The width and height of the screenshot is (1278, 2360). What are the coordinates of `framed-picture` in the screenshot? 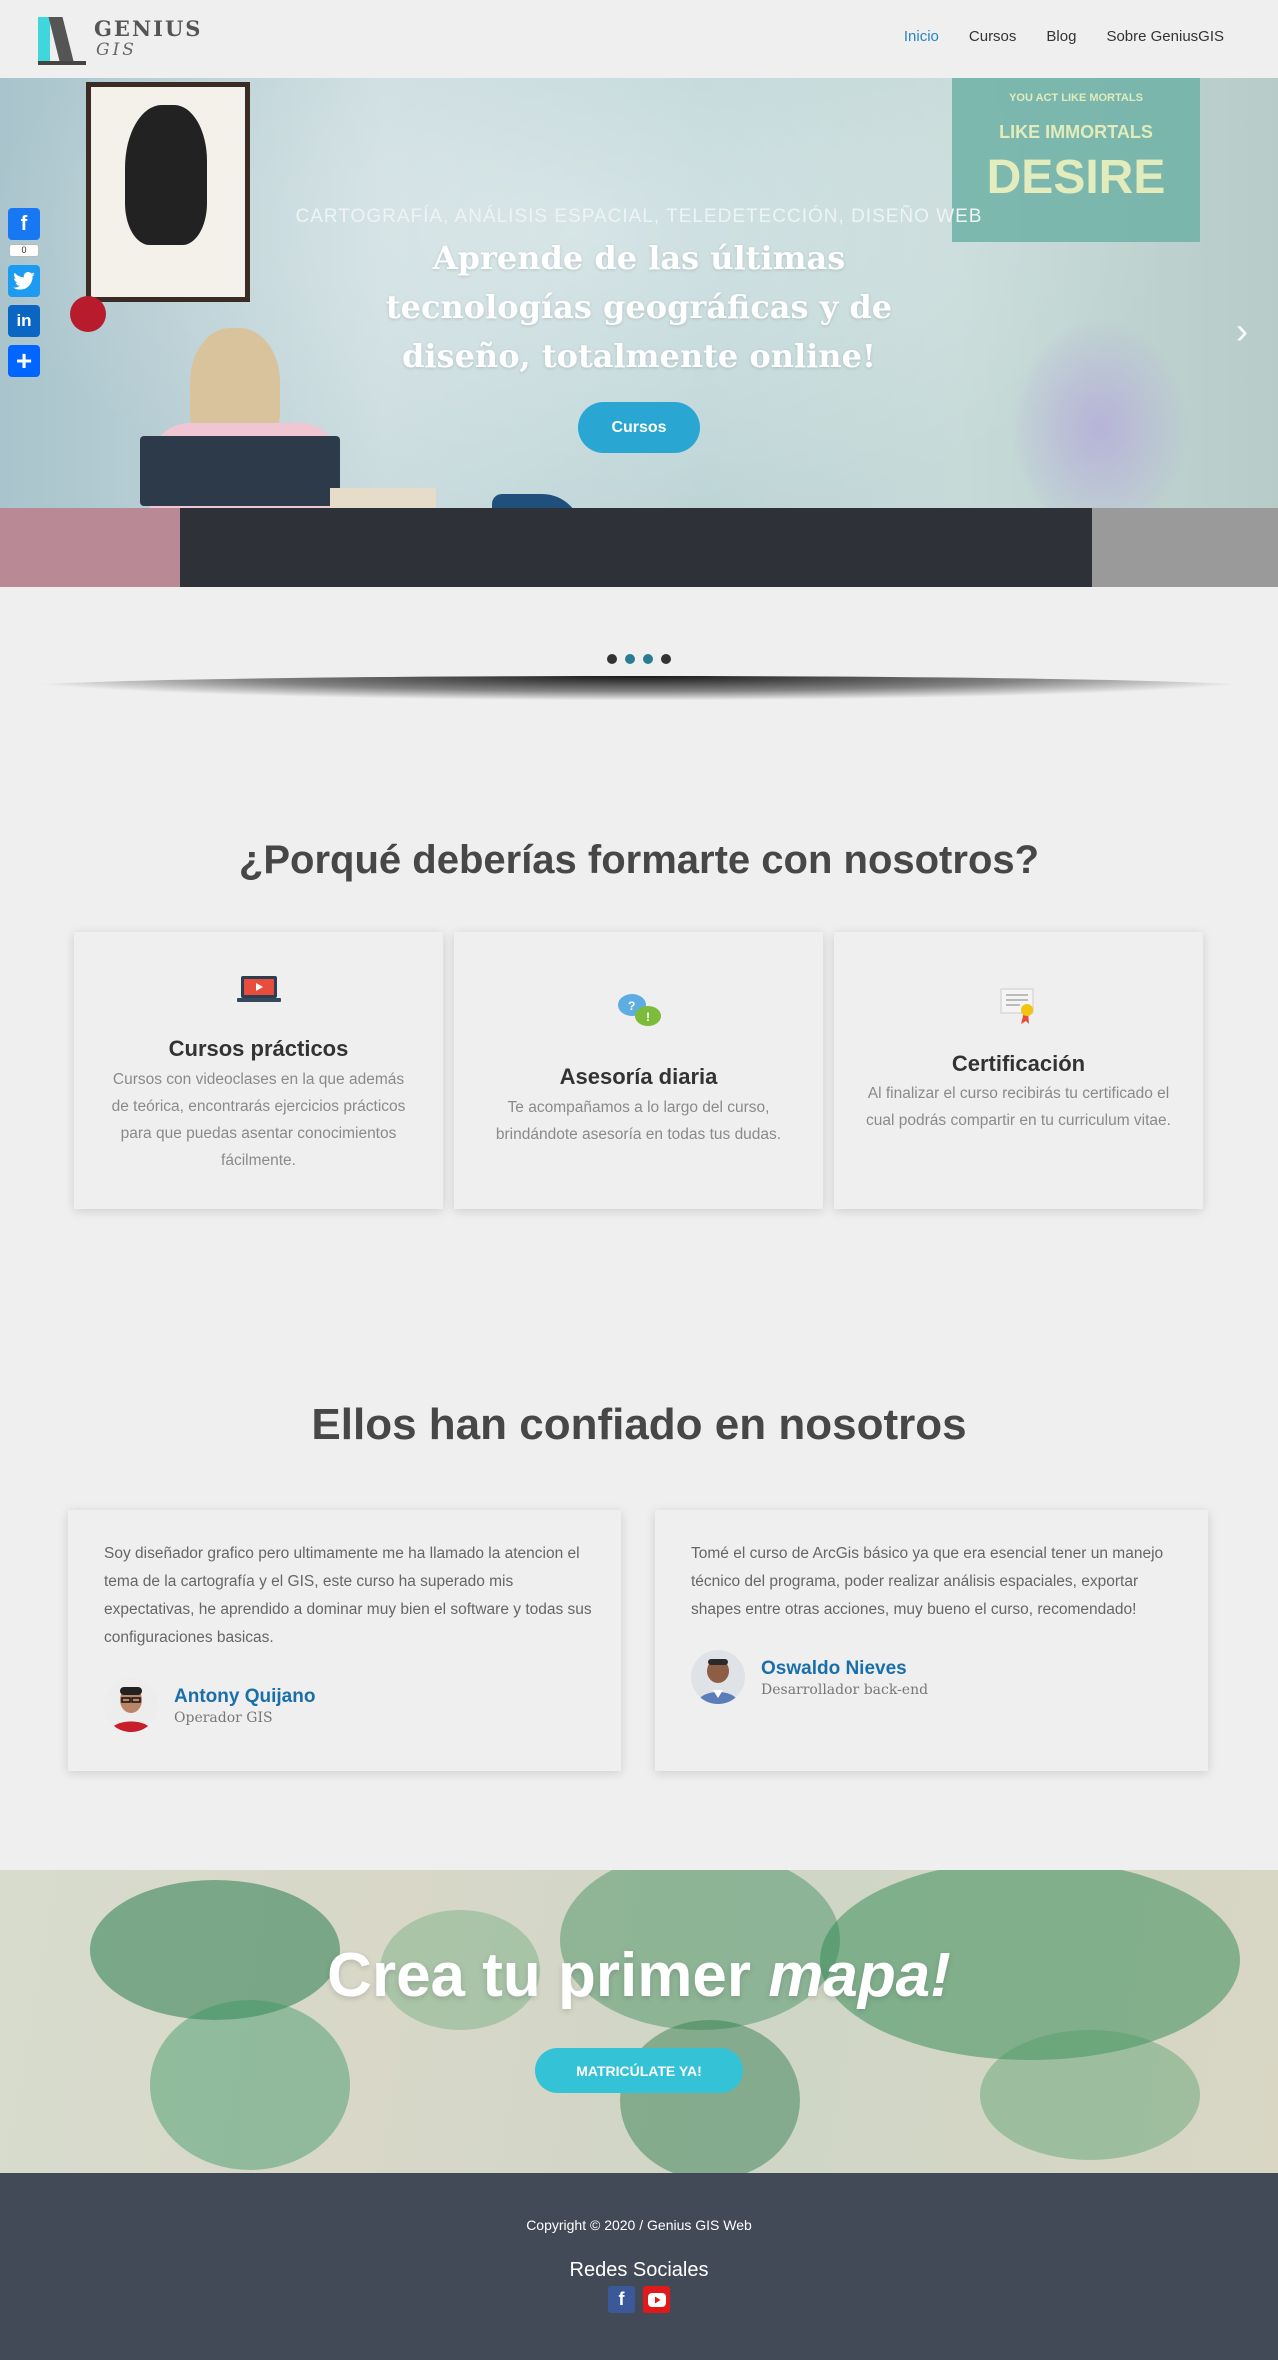 It's located at (168, 192).